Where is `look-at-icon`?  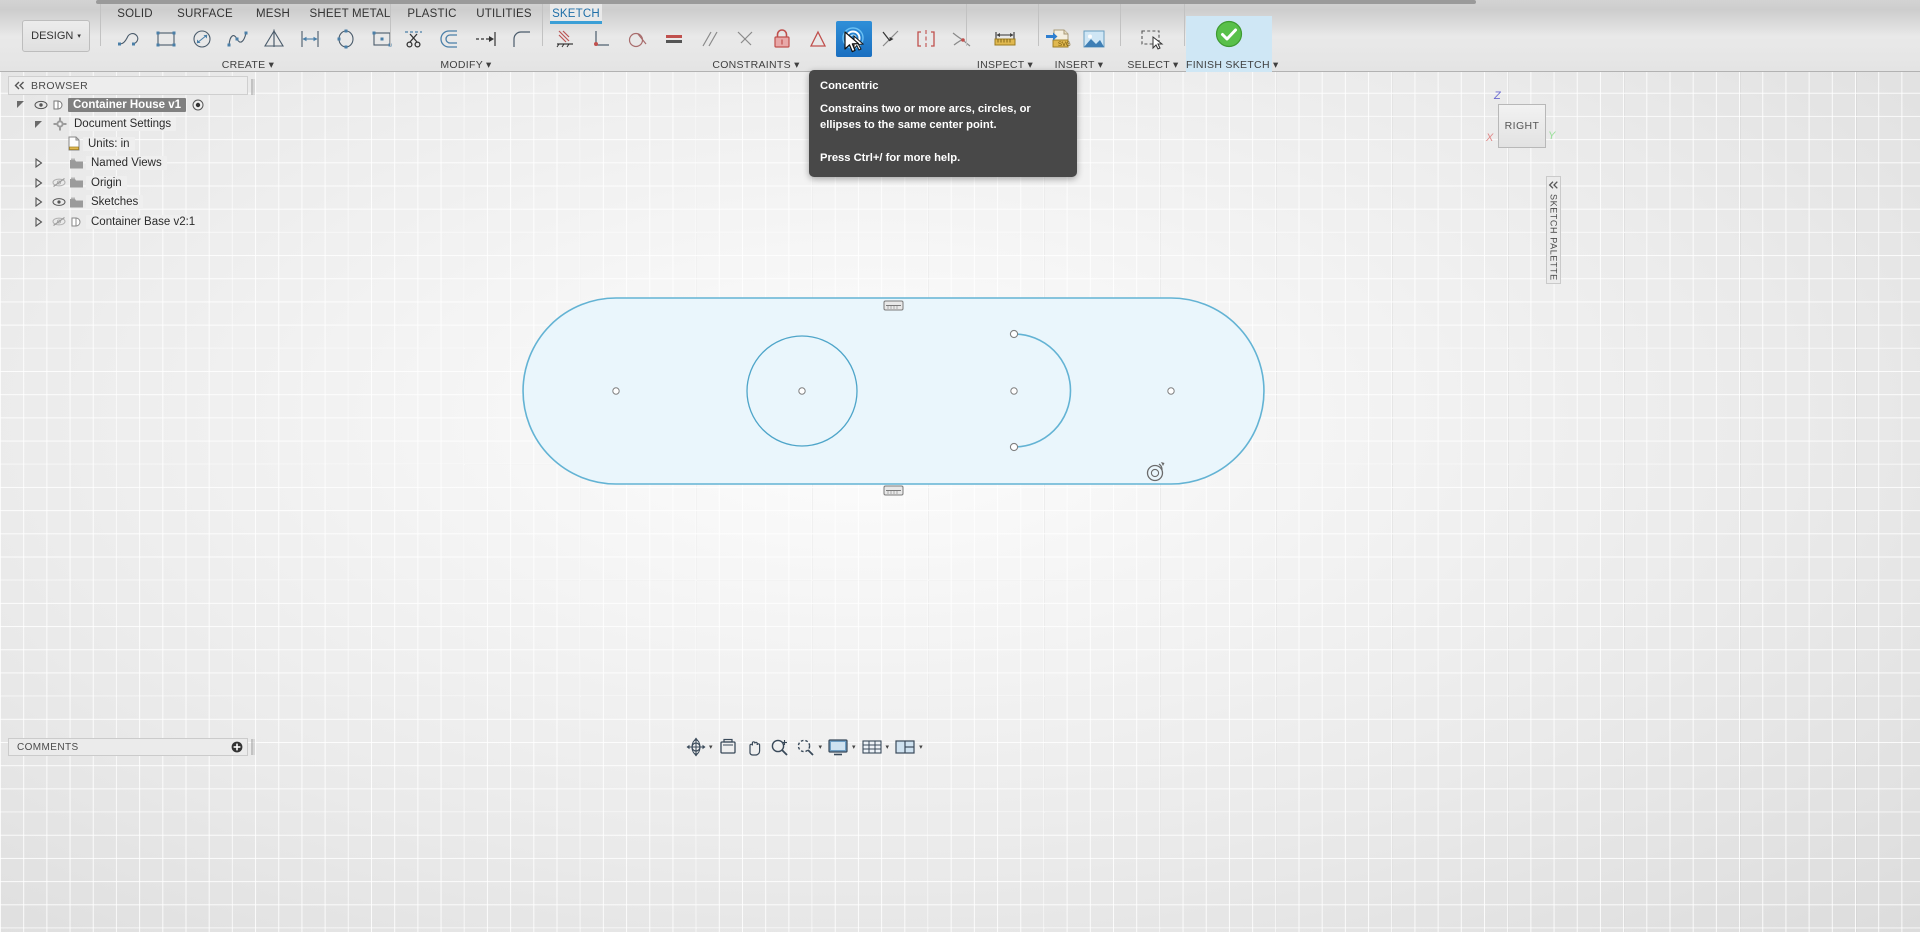 look-at-icon is located at coordinates (728, 747).